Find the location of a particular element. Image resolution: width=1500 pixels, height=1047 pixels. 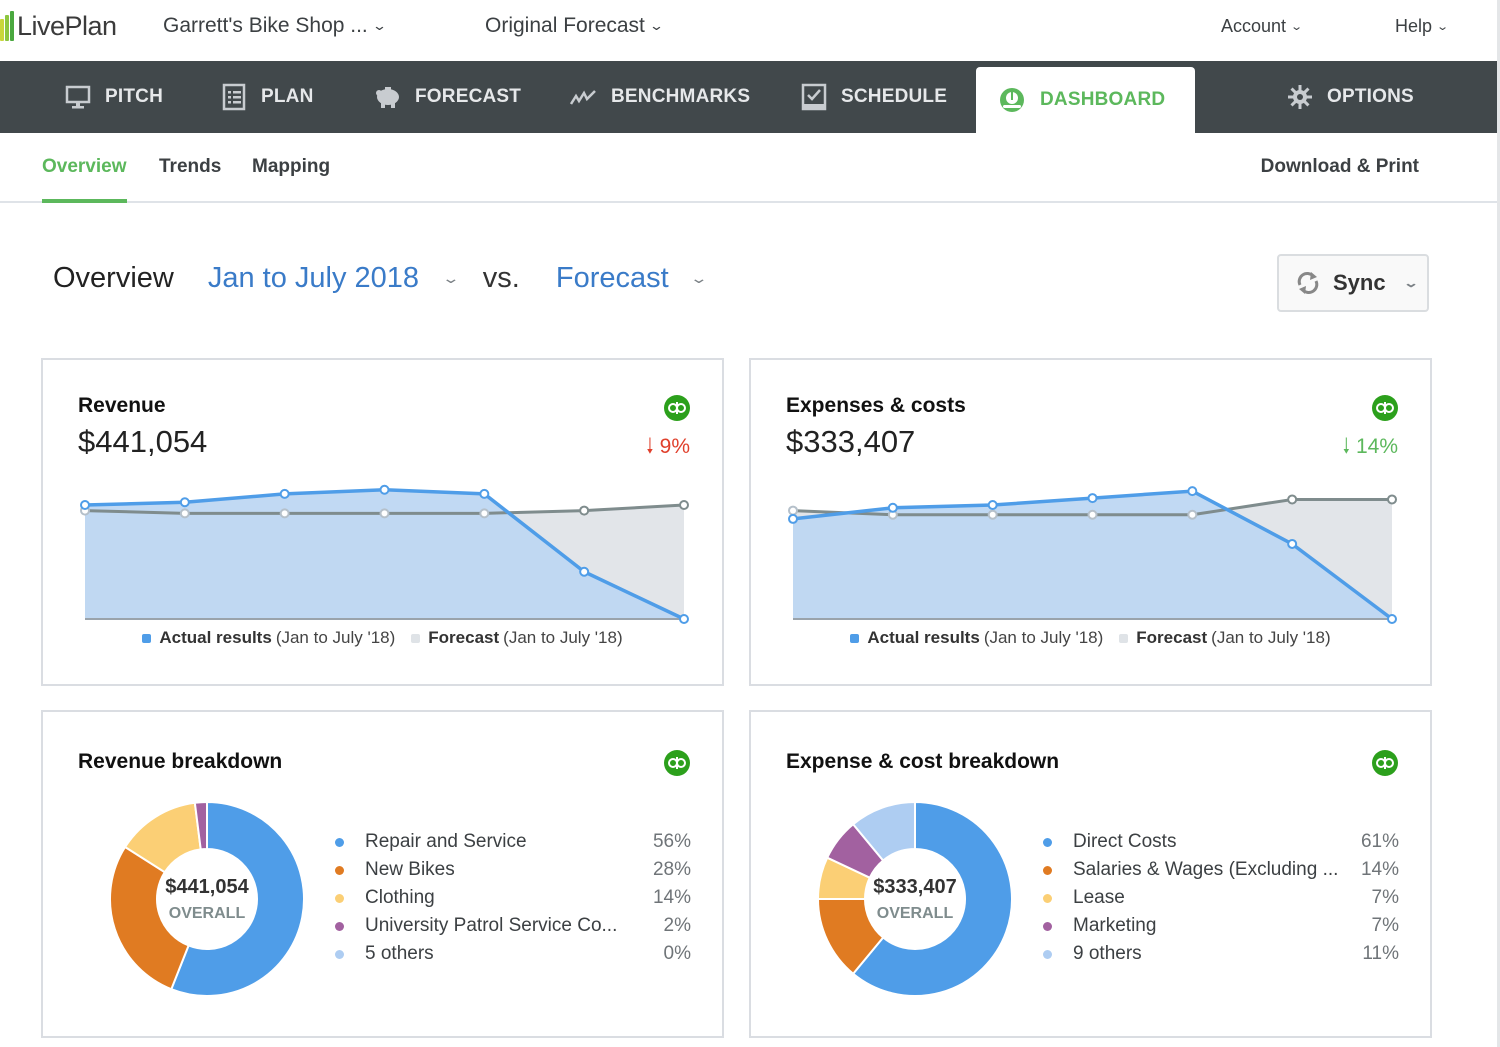

breakdown-item-label: Lease is located at coordinates (1099, 897).